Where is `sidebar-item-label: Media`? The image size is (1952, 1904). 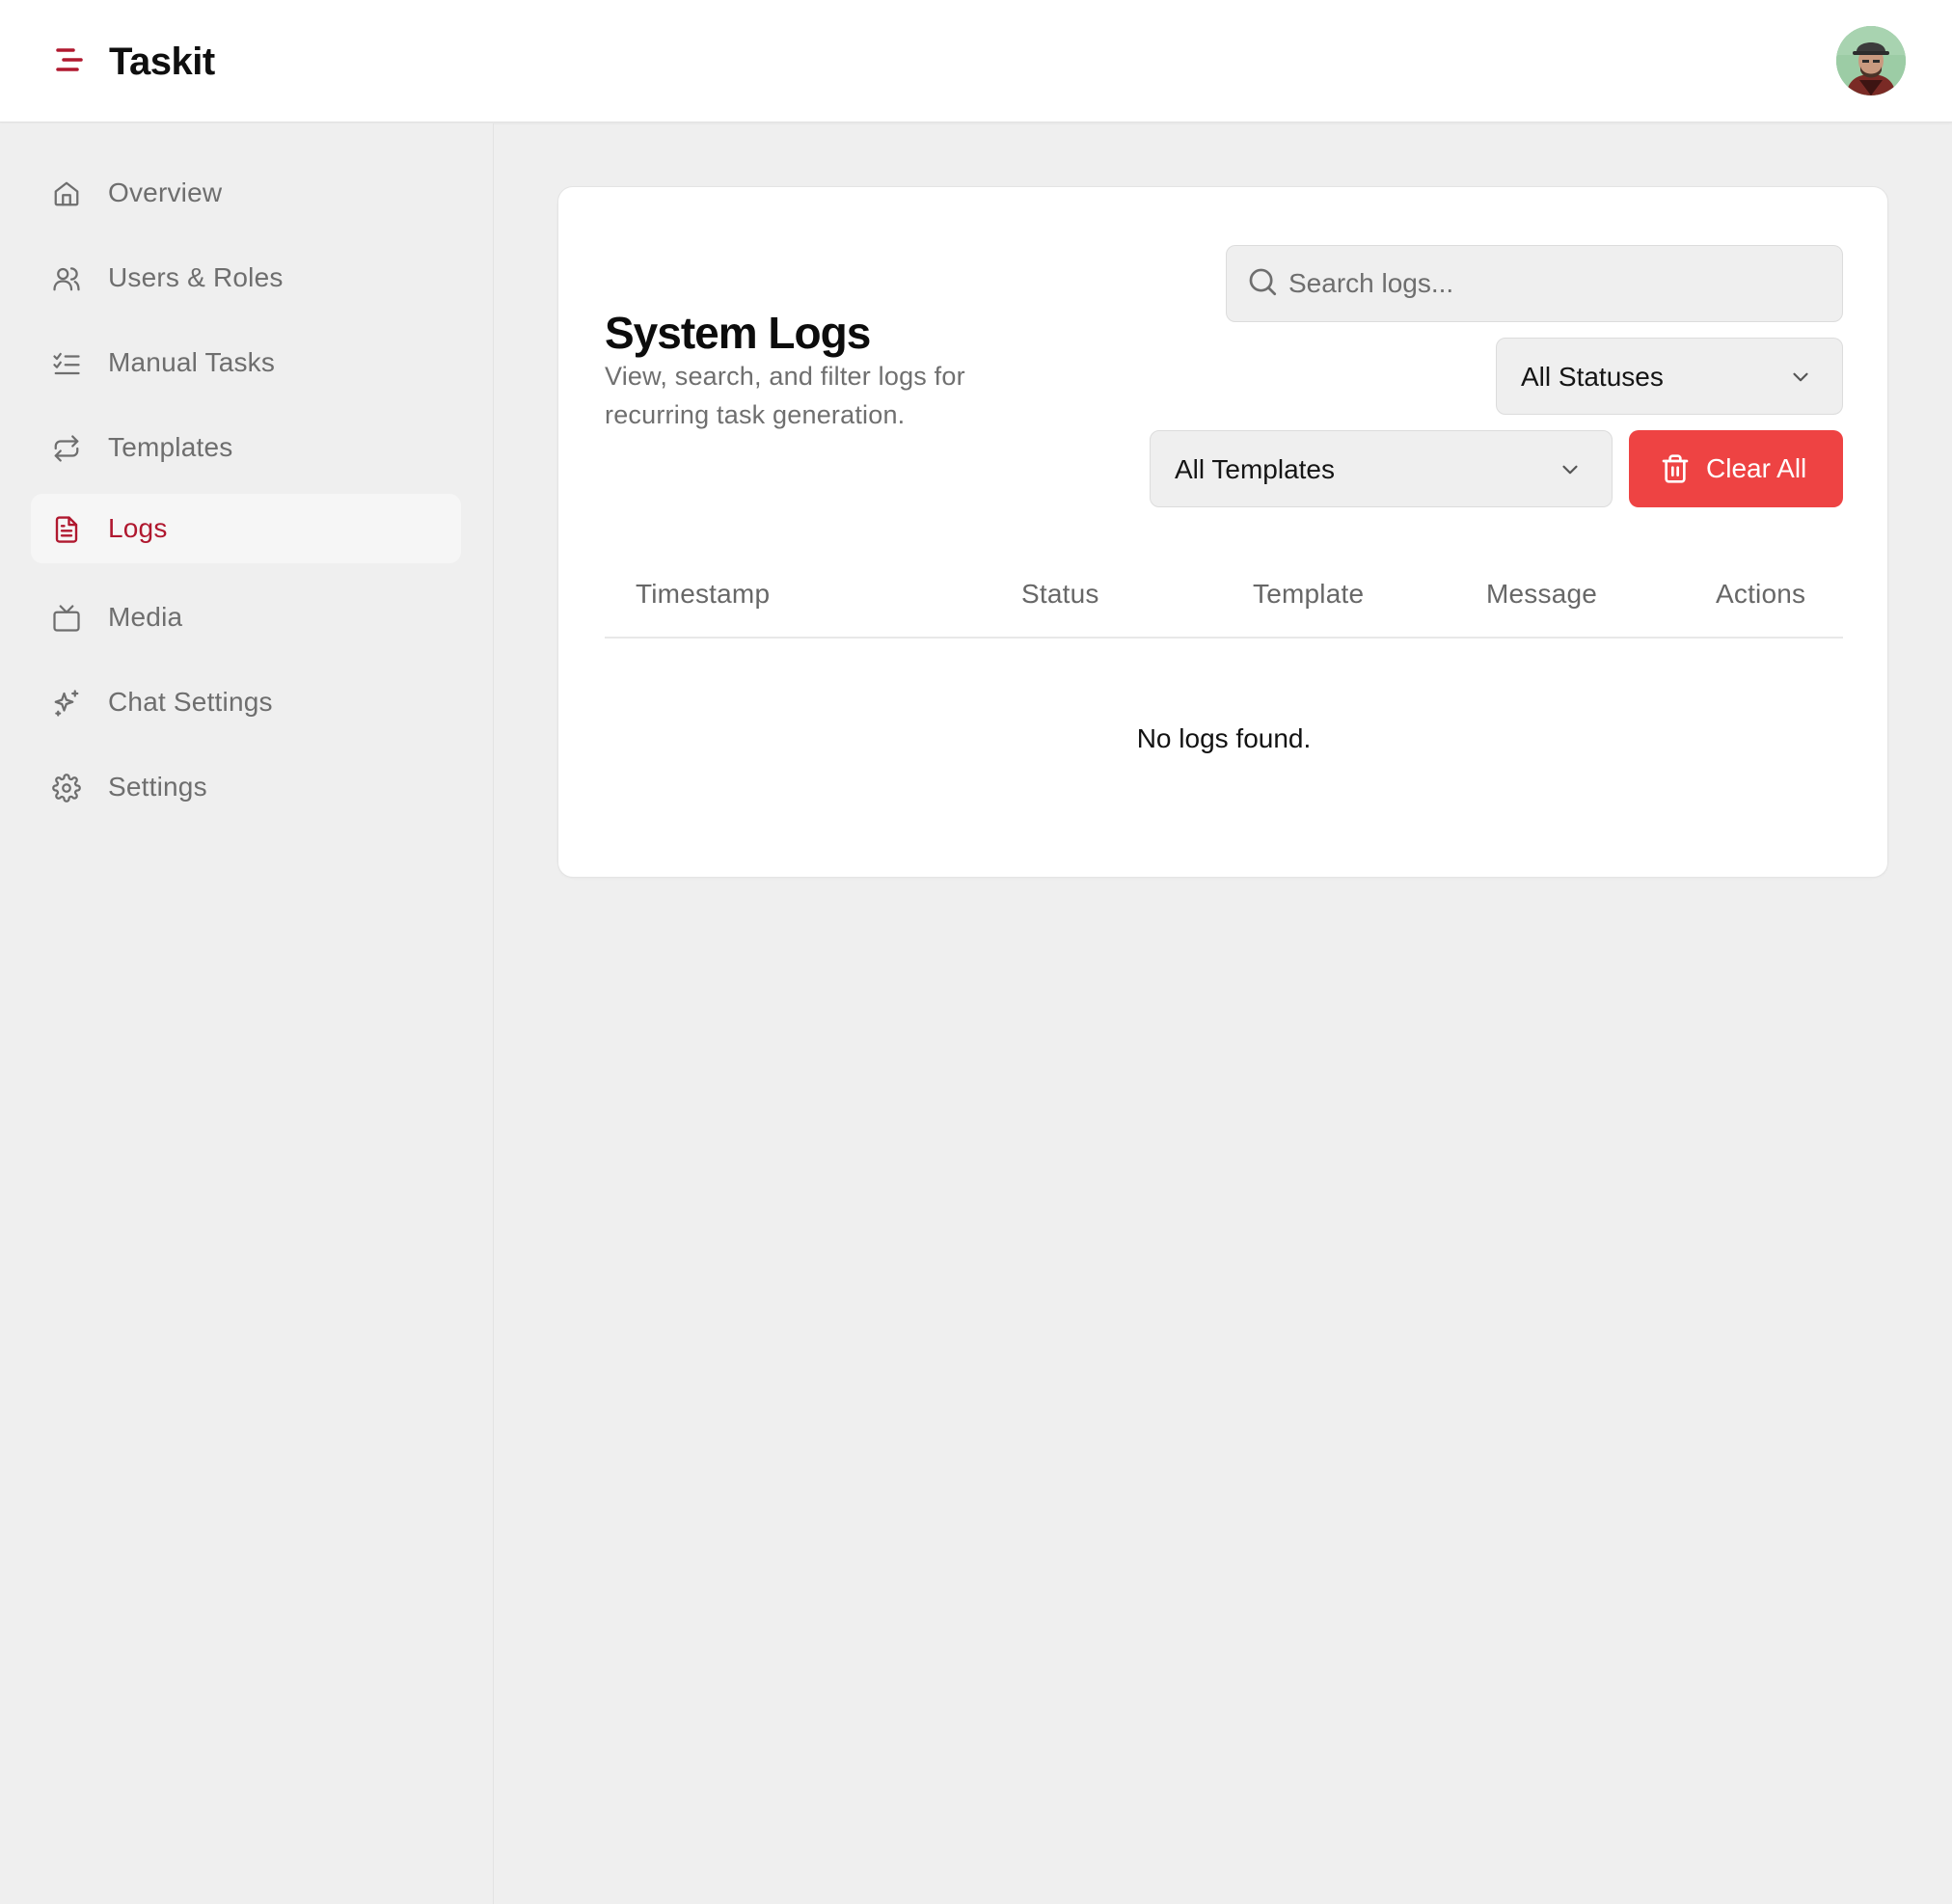
sidebar-item-label: Media is located at coordinates (145, 617).